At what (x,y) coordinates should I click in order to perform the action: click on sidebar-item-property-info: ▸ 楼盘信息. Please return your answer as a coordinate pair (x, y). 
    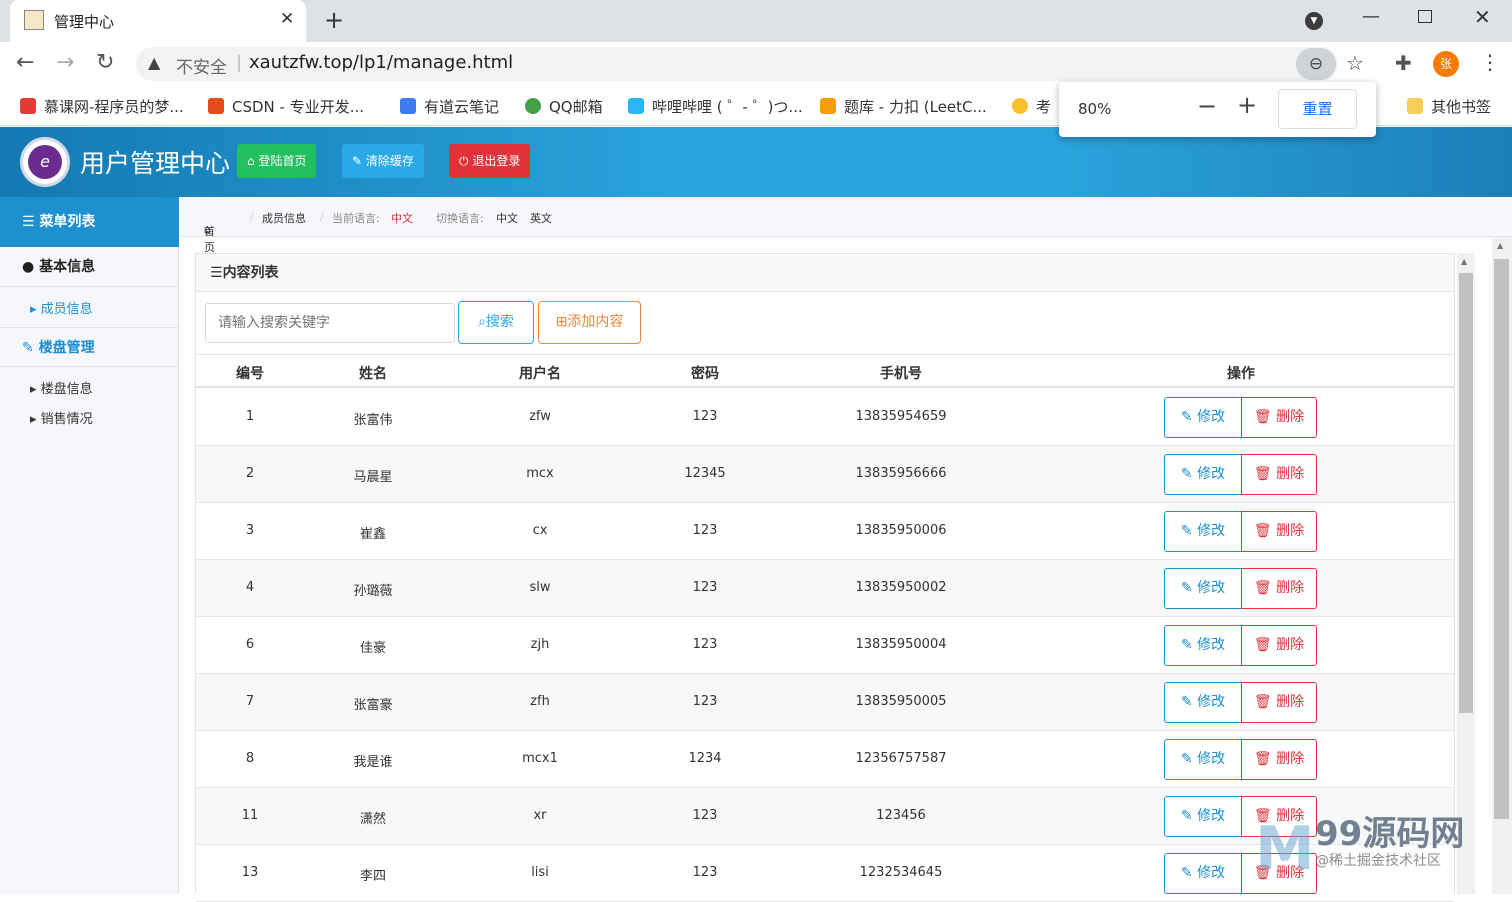
    Looking at the image, I should click on (61, 387).